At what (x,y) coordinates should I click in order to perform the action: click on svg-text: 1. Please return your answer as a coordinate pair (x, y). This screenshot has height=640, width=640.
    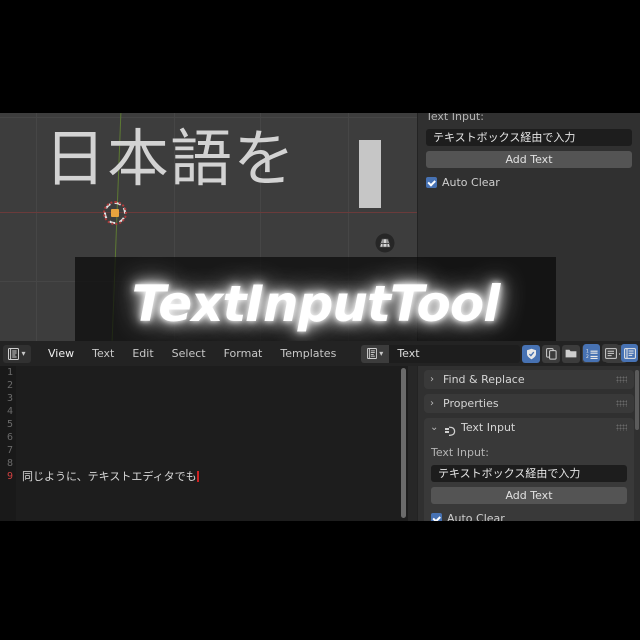
    Looking at the image, I should click on (587, 351).